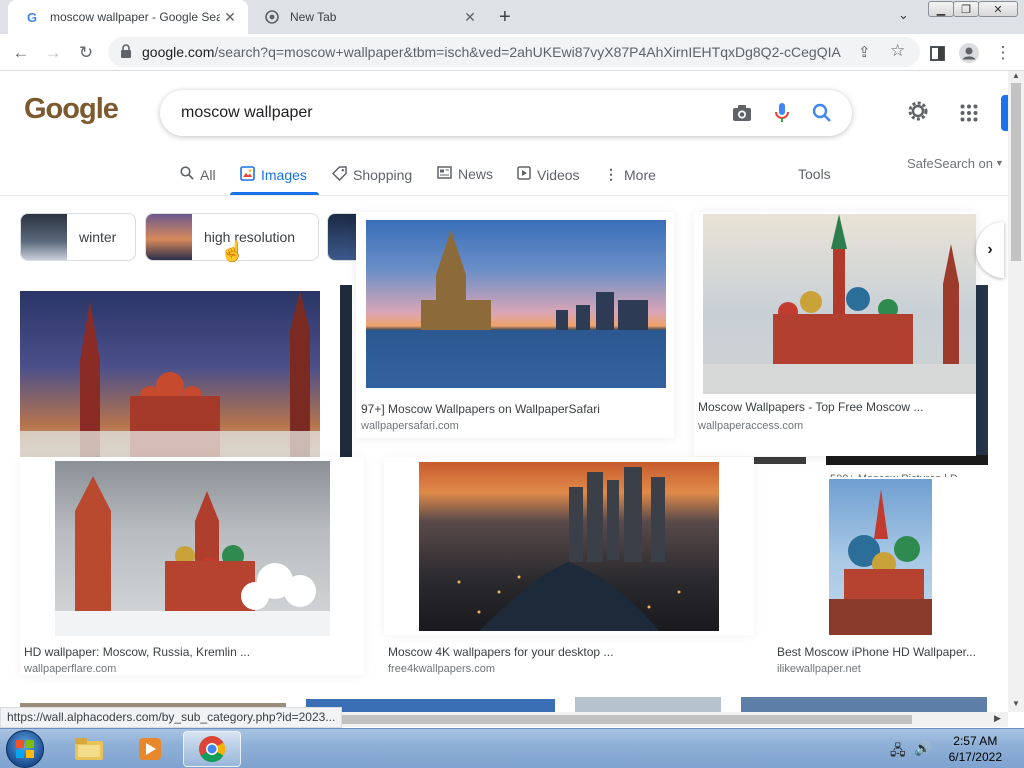 This screenshot has height=768, width=1024. I want to click on tab-more: ⋮ More, so click(630, 174).